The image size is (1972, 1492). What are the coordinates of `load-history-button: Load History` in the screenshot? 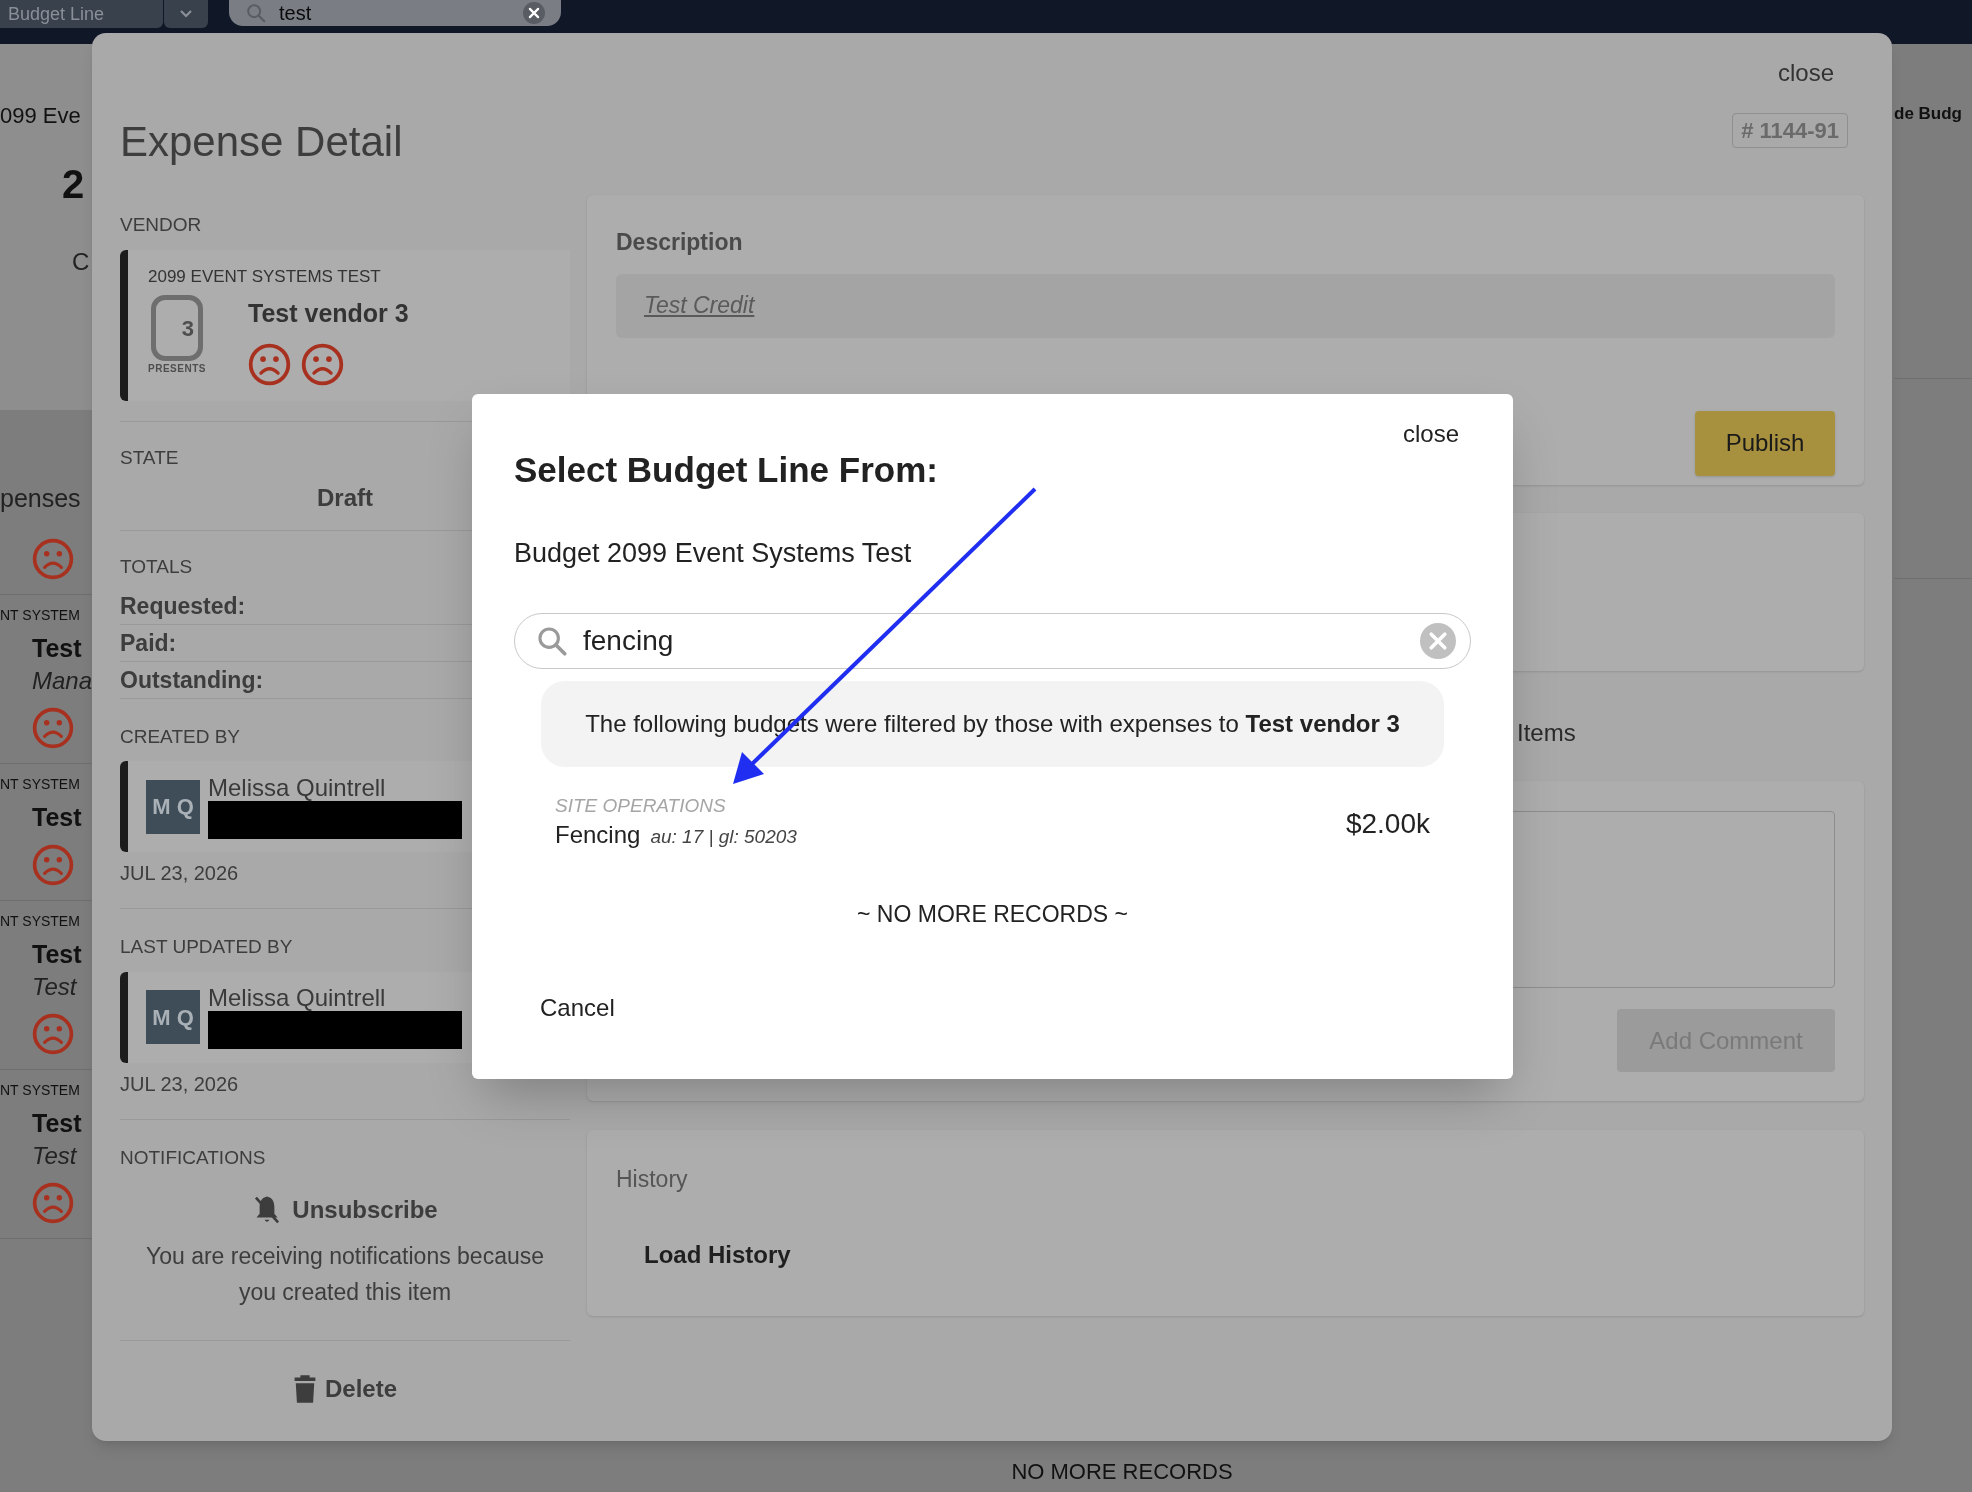 It's located at (717, 1254).